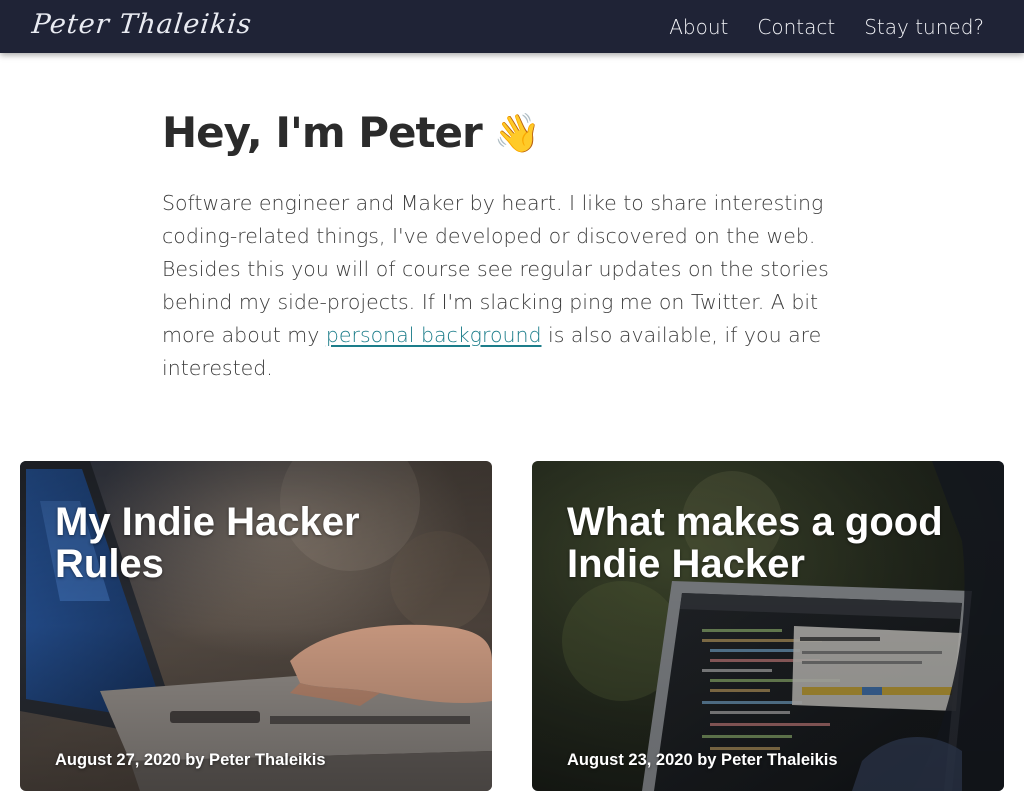  What do you see at coordinates (190, 760) in the screenshot?
I see `post-meta: August 27, 2020 by Peter Thaleikis` at bounding box center [190, 760].